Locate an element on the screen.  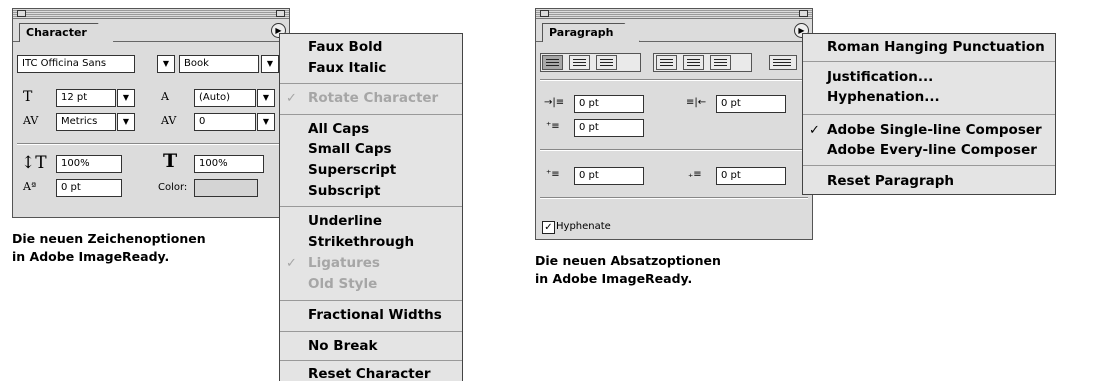
space-after-icon: ₊≡ is located at coordinates (695, 174).